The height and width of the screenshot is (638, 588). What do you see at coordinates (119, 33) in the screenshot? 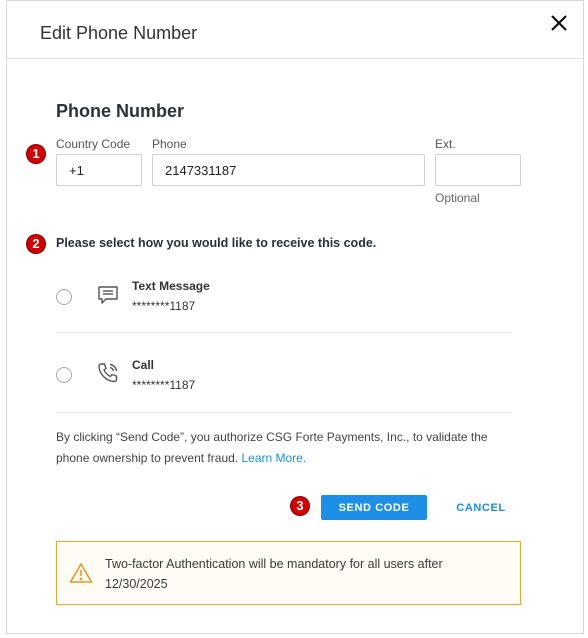
I see `dialog-title: Edit Phone Number` at bounding box center [119, 33].